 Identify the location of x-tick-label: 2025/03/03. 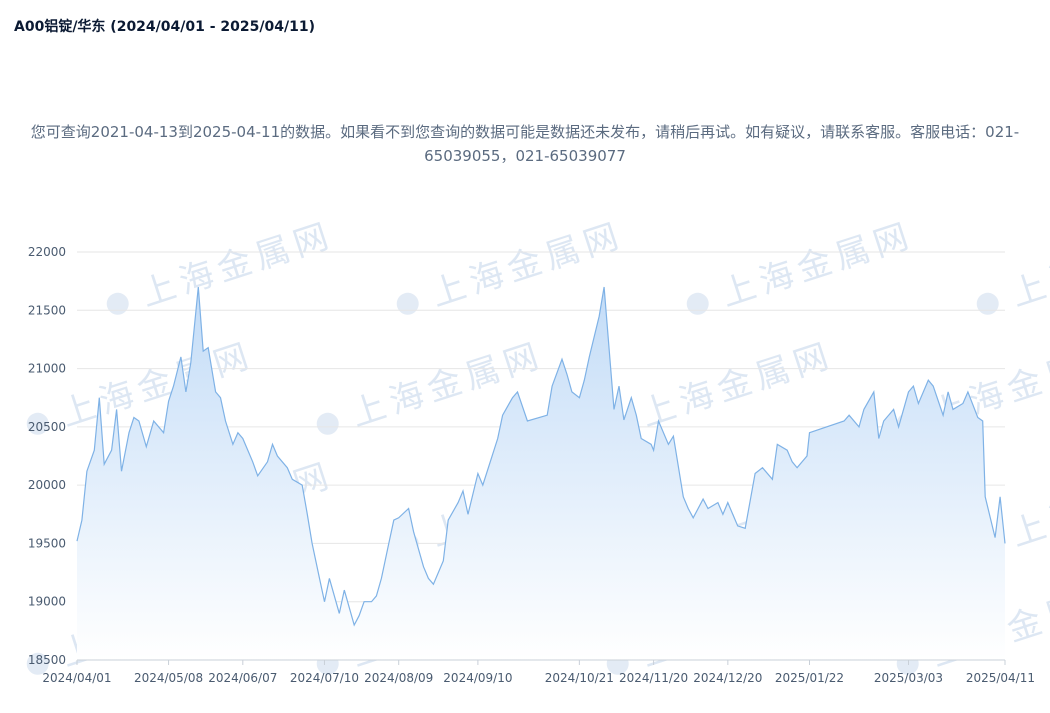
(908, 678).